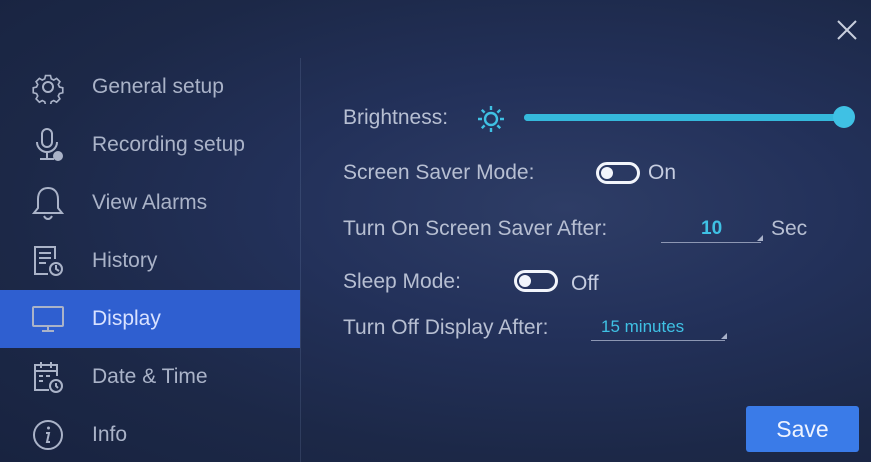 This screenshot has height=462, width=871. What do you see at coordinates (48, 261) in the screenshot?
I see `history-icon` at bounding box center [48, 261].